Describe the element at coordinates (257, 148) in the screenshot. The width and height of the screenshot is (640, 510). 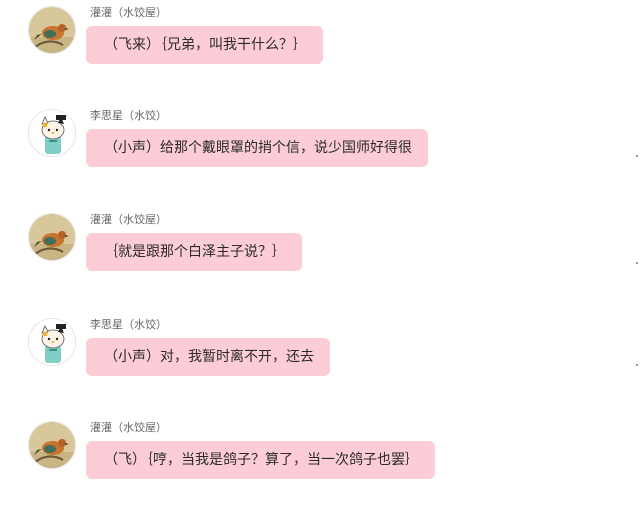
I see `message-bubble: （小声）给那个戴眼罩的捎个信，说少国师好得很` at that location.